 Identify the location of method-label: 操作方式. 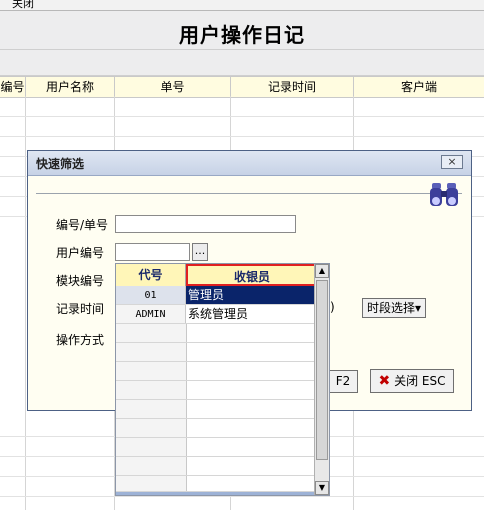
(80, 340).